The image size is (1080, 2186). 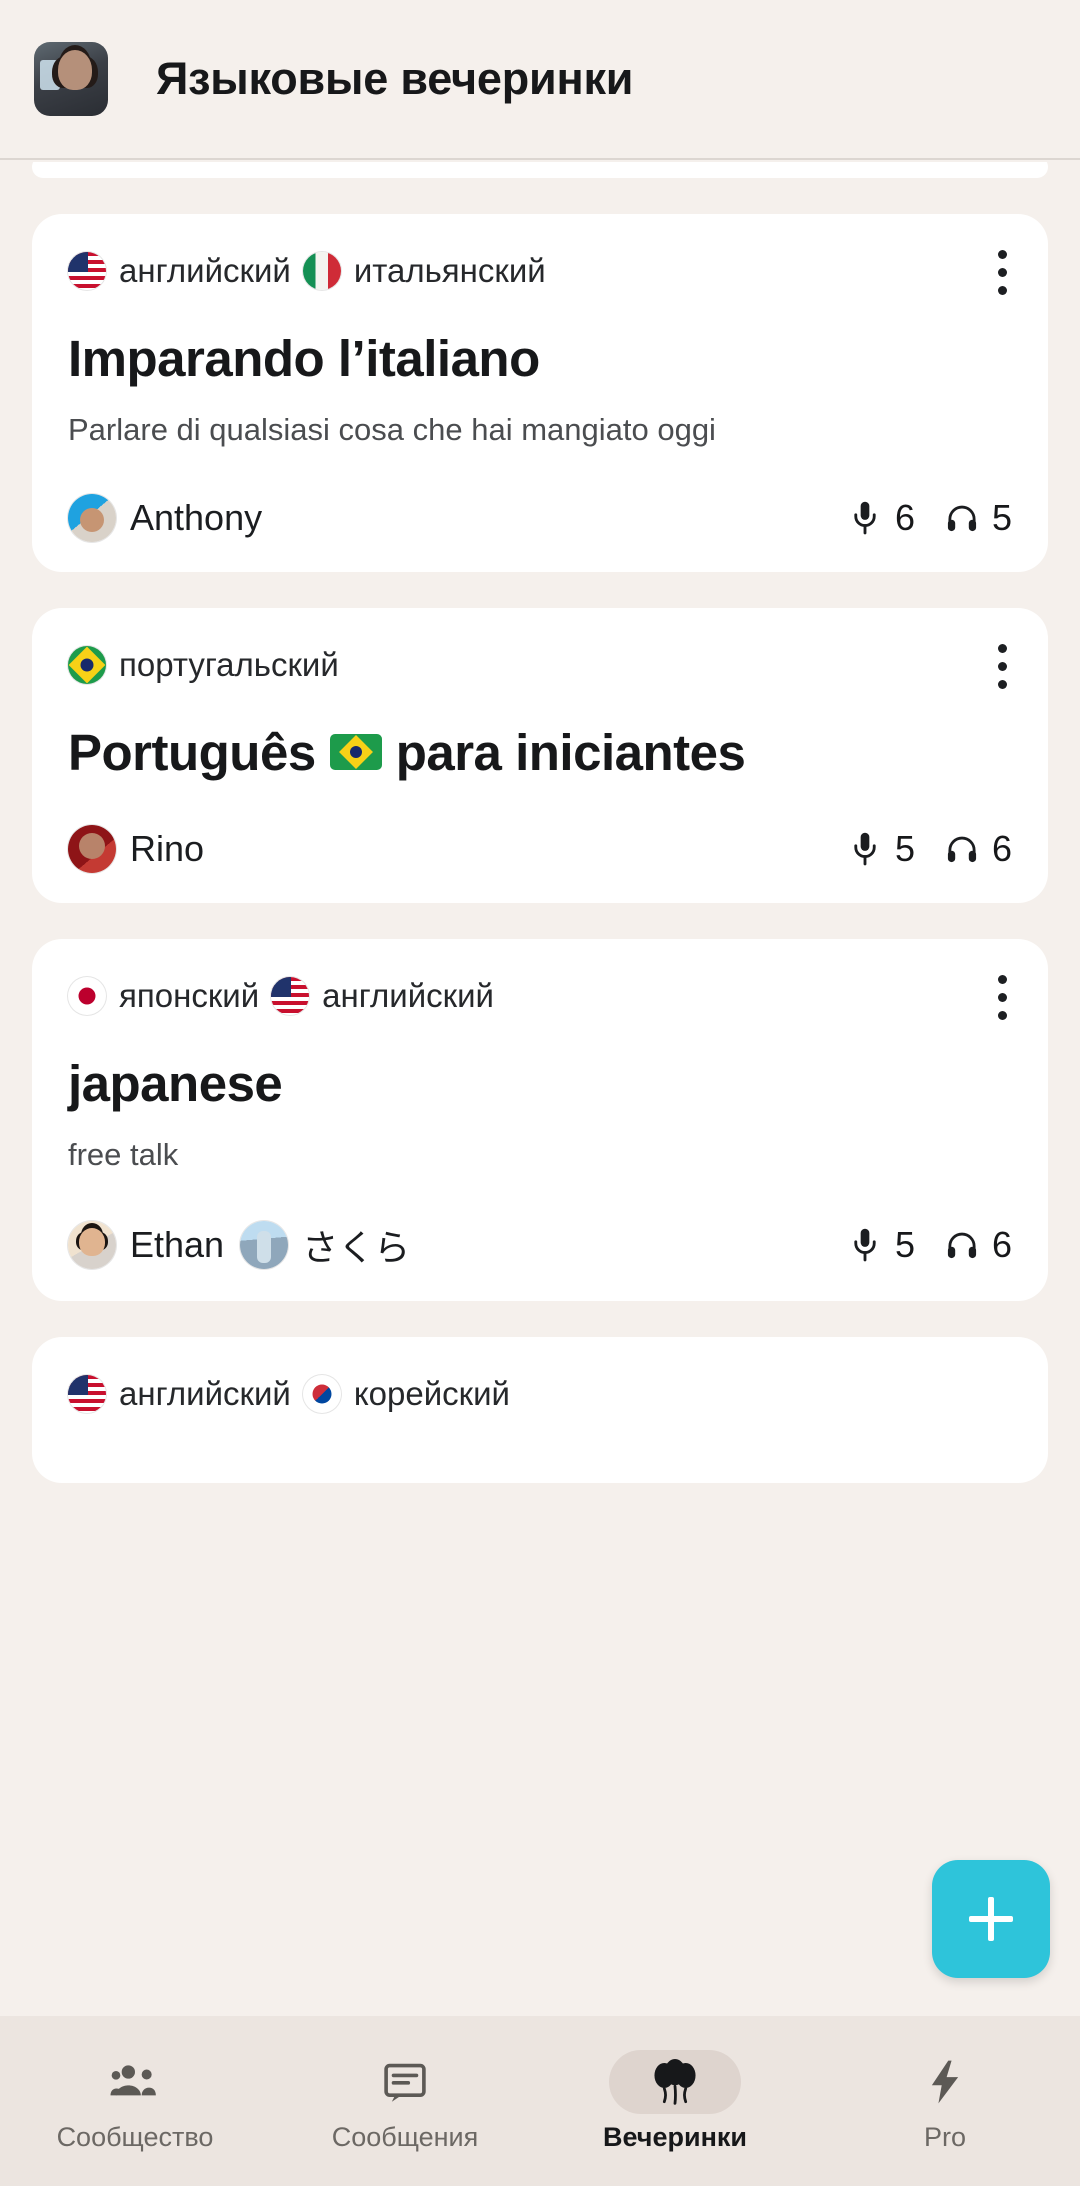 What do you see at coordinates (675, 2081) in the screenshot?
I see `parties-balloons-icon` at bounding box center [675, 2081].